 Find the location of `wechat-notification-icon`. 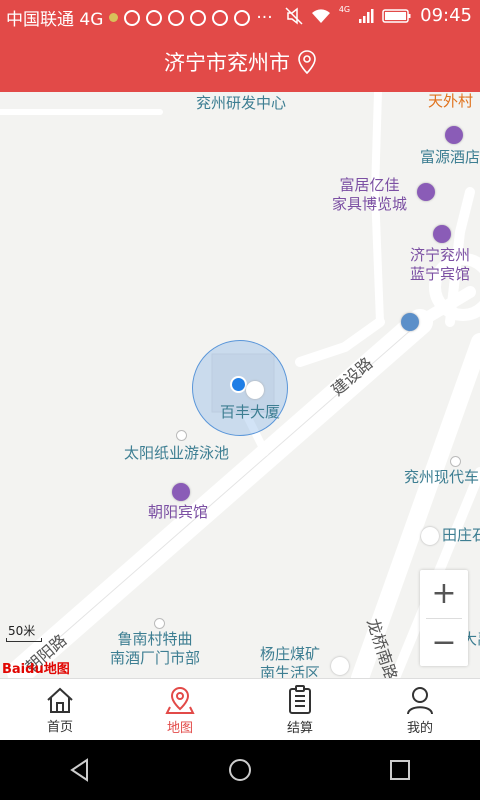

wechat-notification-icon is located at coordinates (176, 17).